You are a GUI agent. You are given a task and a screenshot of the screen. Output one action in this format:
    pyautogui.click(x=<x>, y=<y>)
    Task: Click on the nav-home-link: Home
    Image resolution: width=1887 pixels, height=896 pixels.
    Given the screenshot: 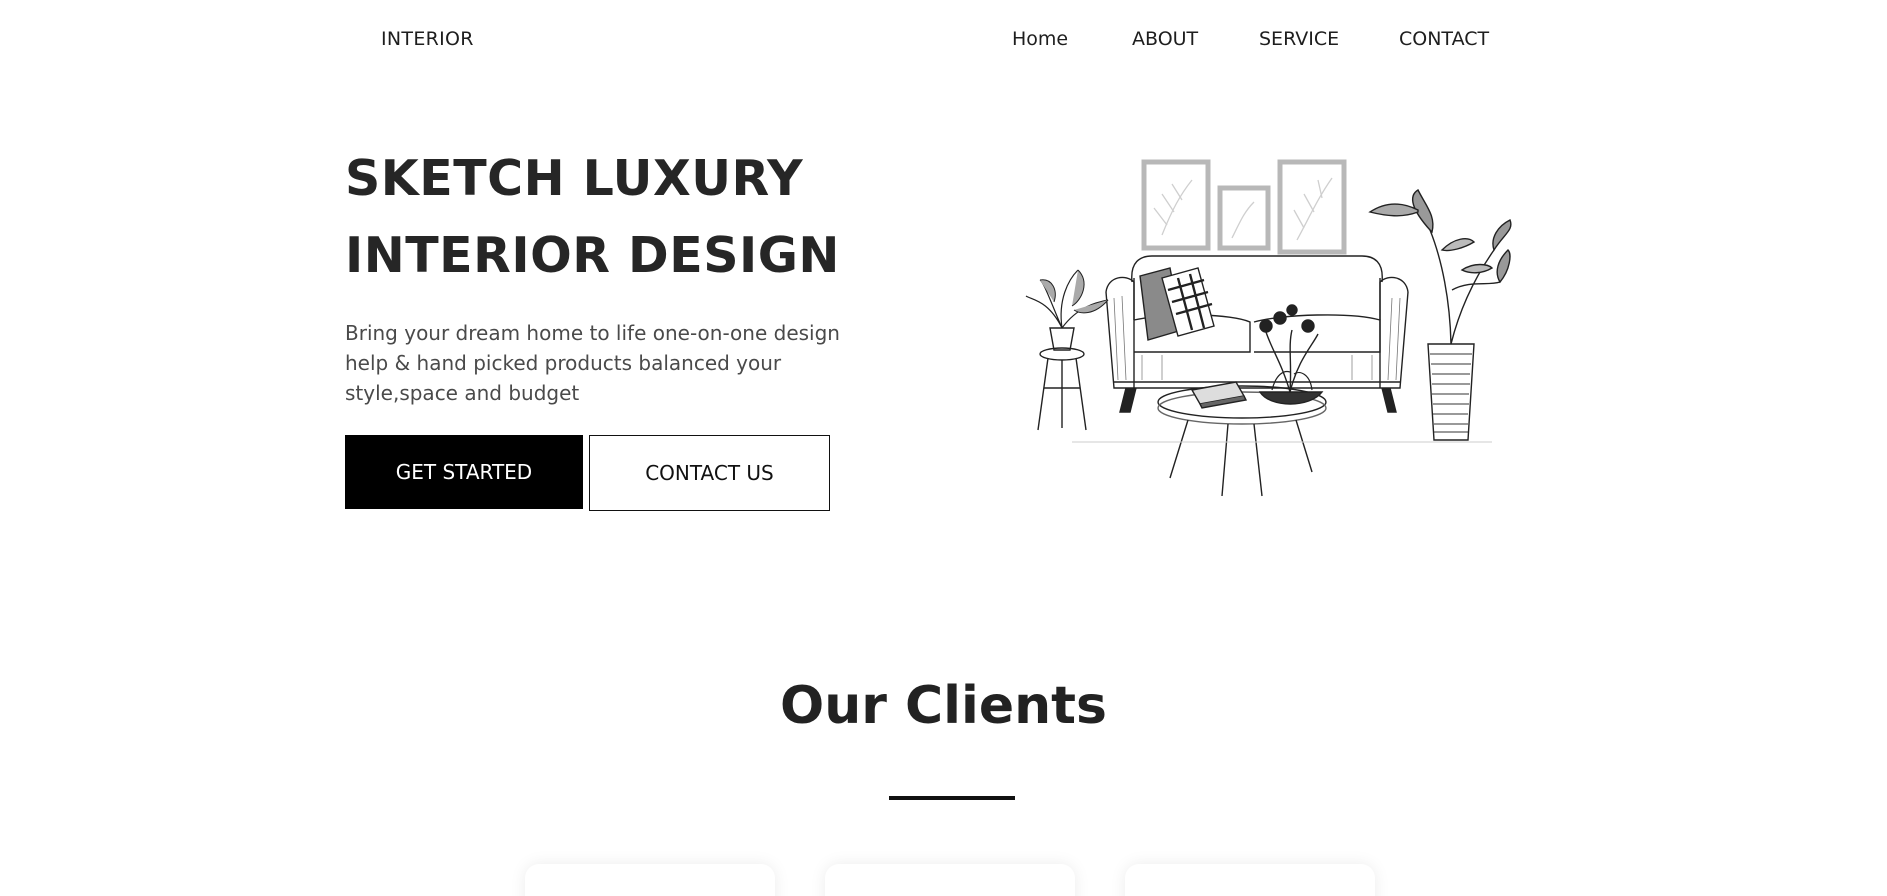 What is the action you would take?
    pyautogui.click(x=1040, y=39)
    